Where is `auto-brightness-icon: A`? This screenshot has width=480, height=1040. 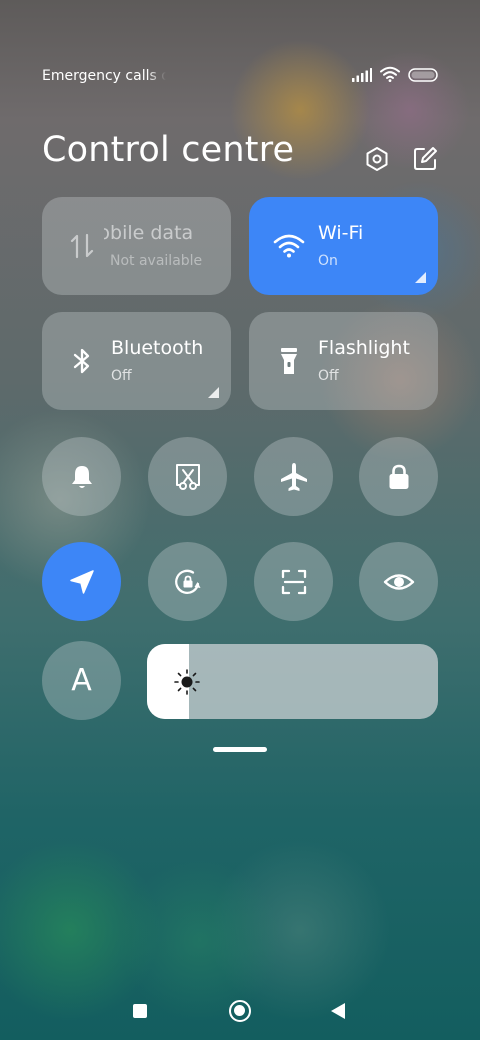 auto-brightness-icon: A is located at coordinates (81, 680).